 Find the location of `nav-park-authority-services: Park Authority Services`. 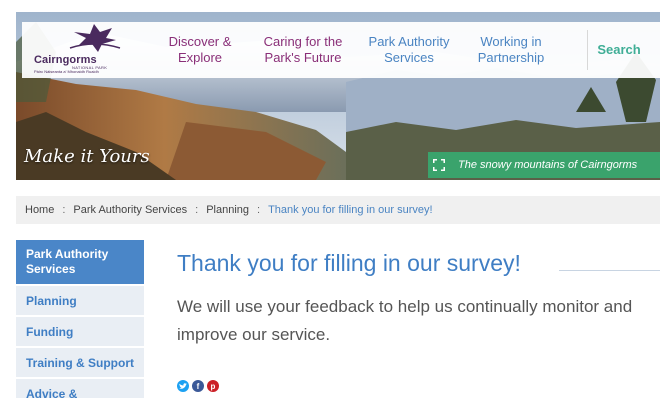

nav-park-authority-services: Park Authority Services is located at coordinates (409, 50).